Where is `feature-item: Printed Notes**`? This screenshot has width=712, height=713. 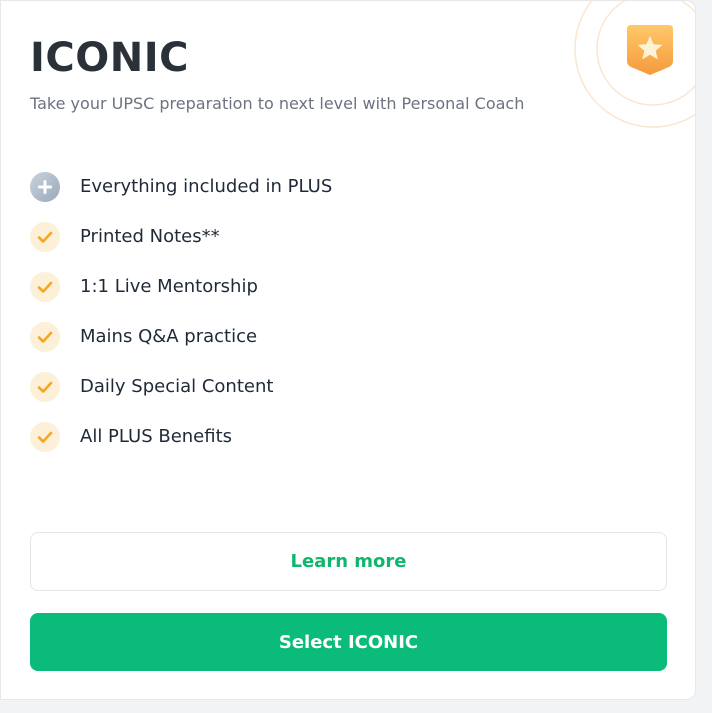 feature-item: Printed Notes** is located at coordinates (340, 237).